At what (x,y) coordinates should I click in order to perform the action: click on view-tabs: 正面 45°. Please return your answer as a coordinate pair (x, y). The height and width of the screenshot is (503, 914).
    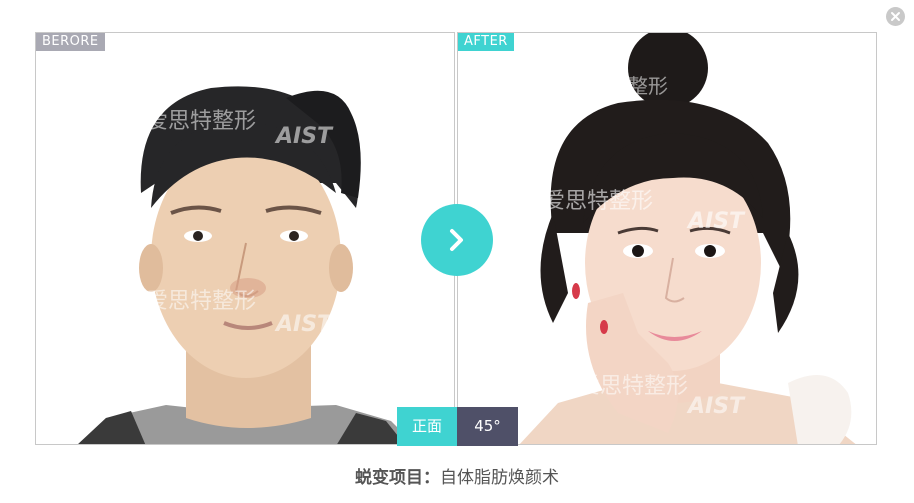
    Looking at the image, I should click on (457, 426).